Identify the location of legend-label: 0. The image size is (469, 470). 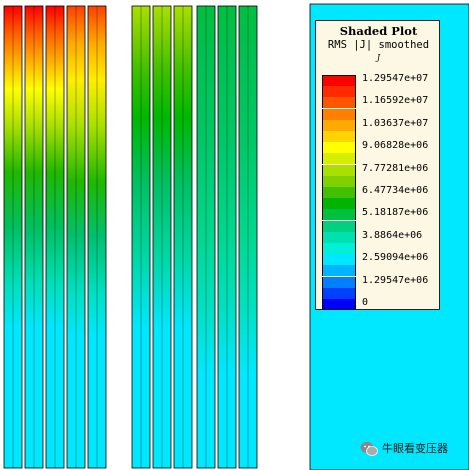
(365, 302).